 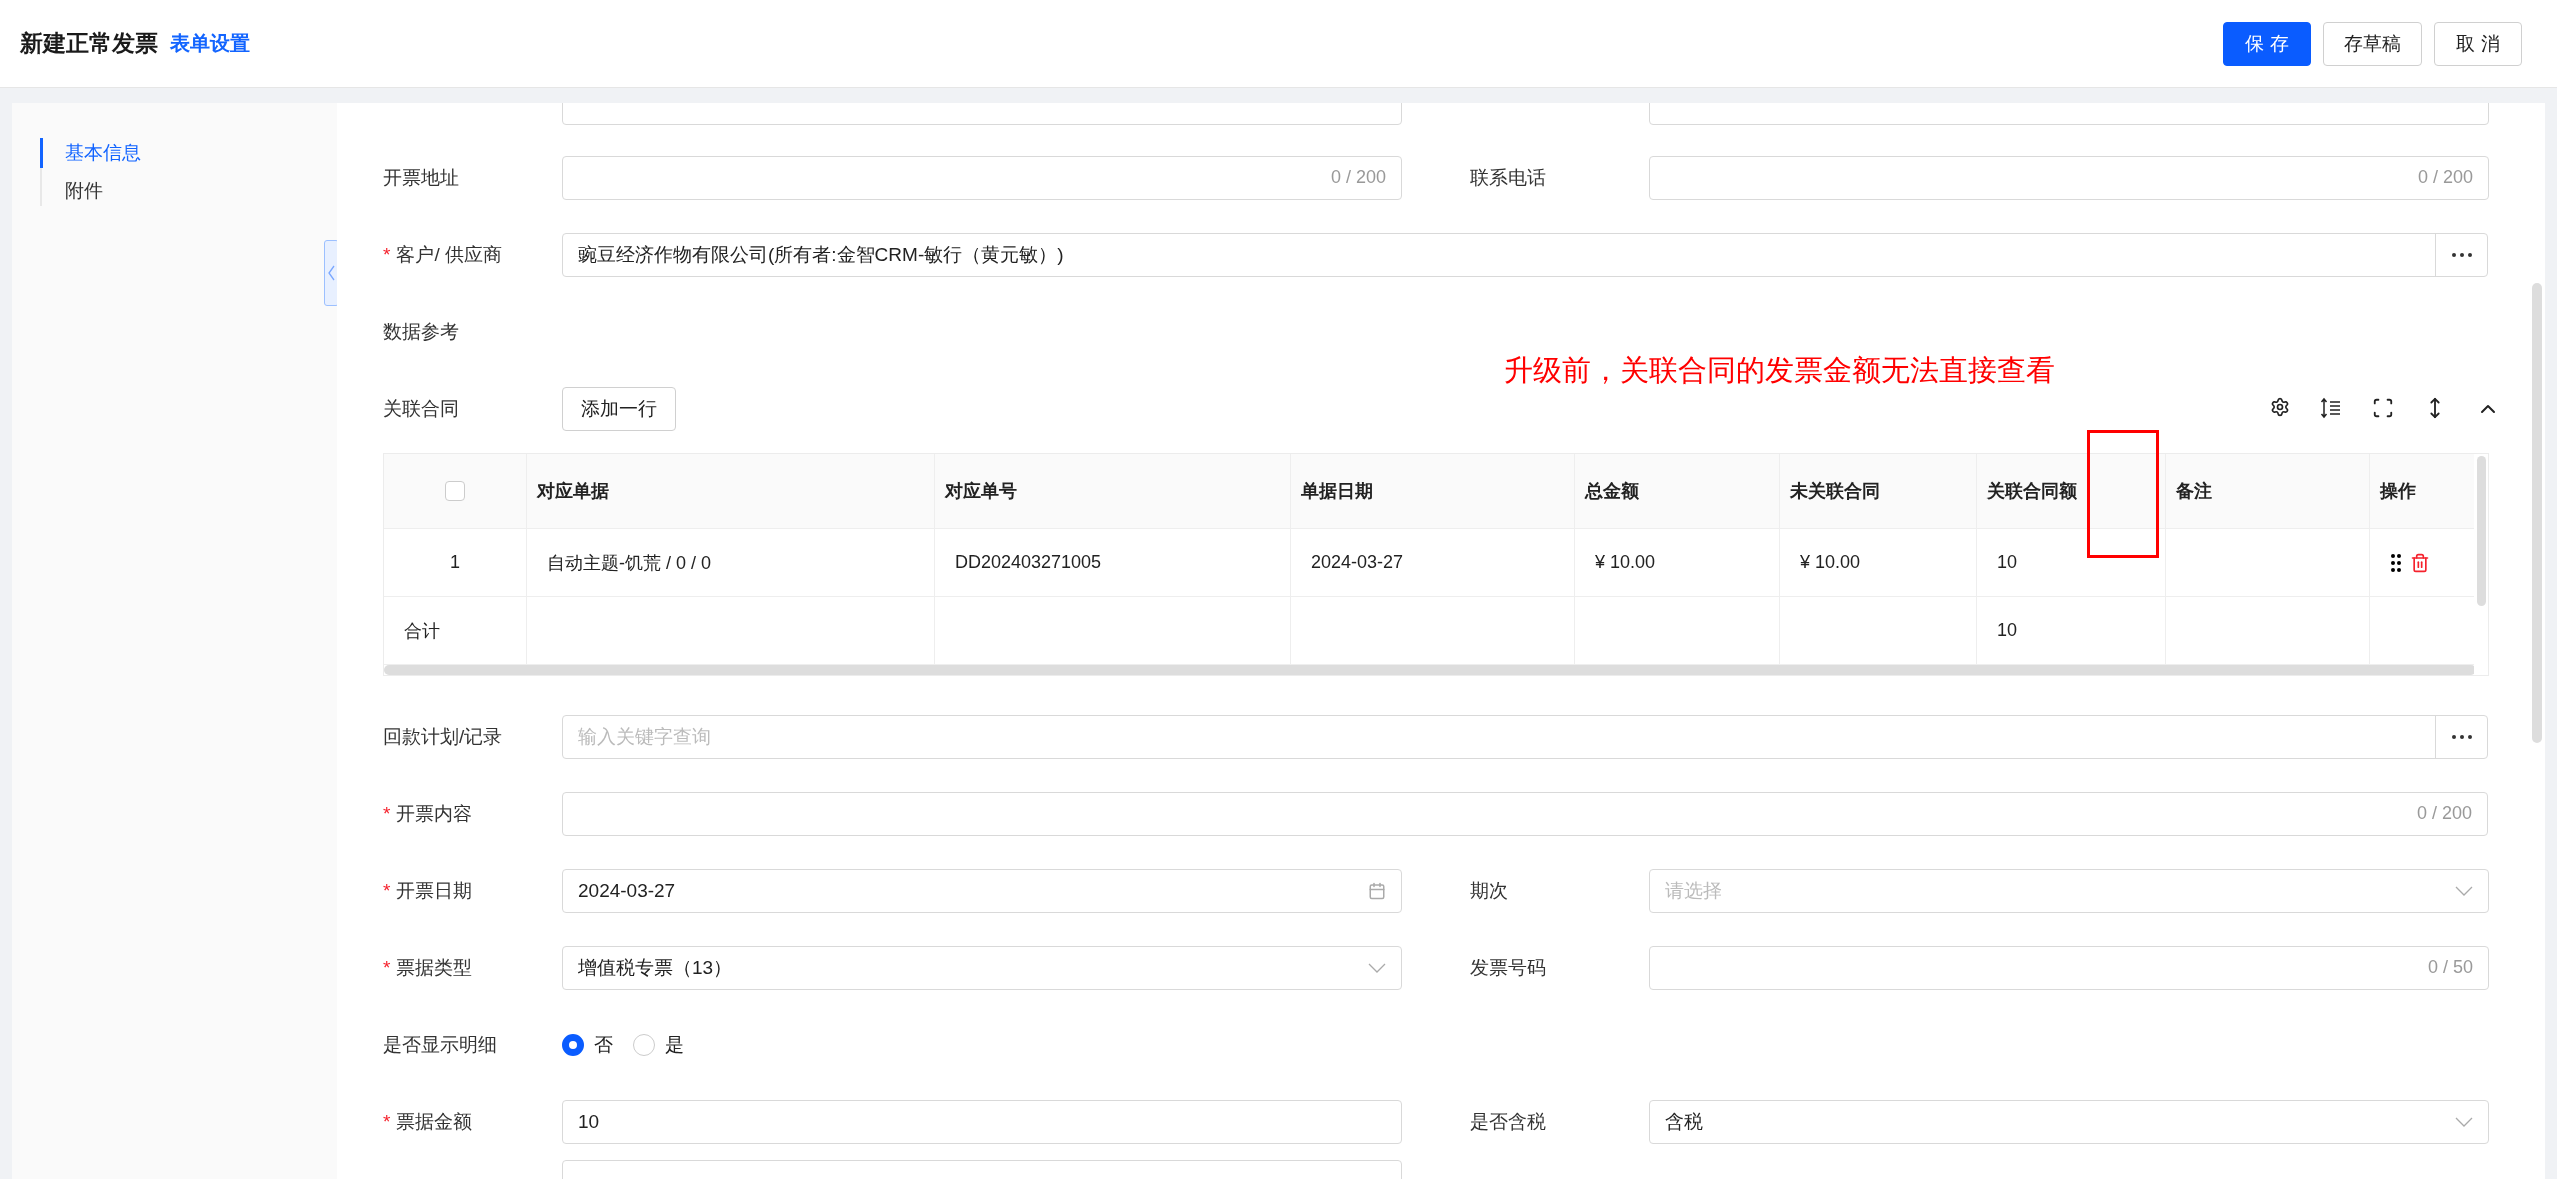 What do you see at coordinates (573, 1044) in the screenshot?
I see `radio-button` at bounding box center [573, 1044].